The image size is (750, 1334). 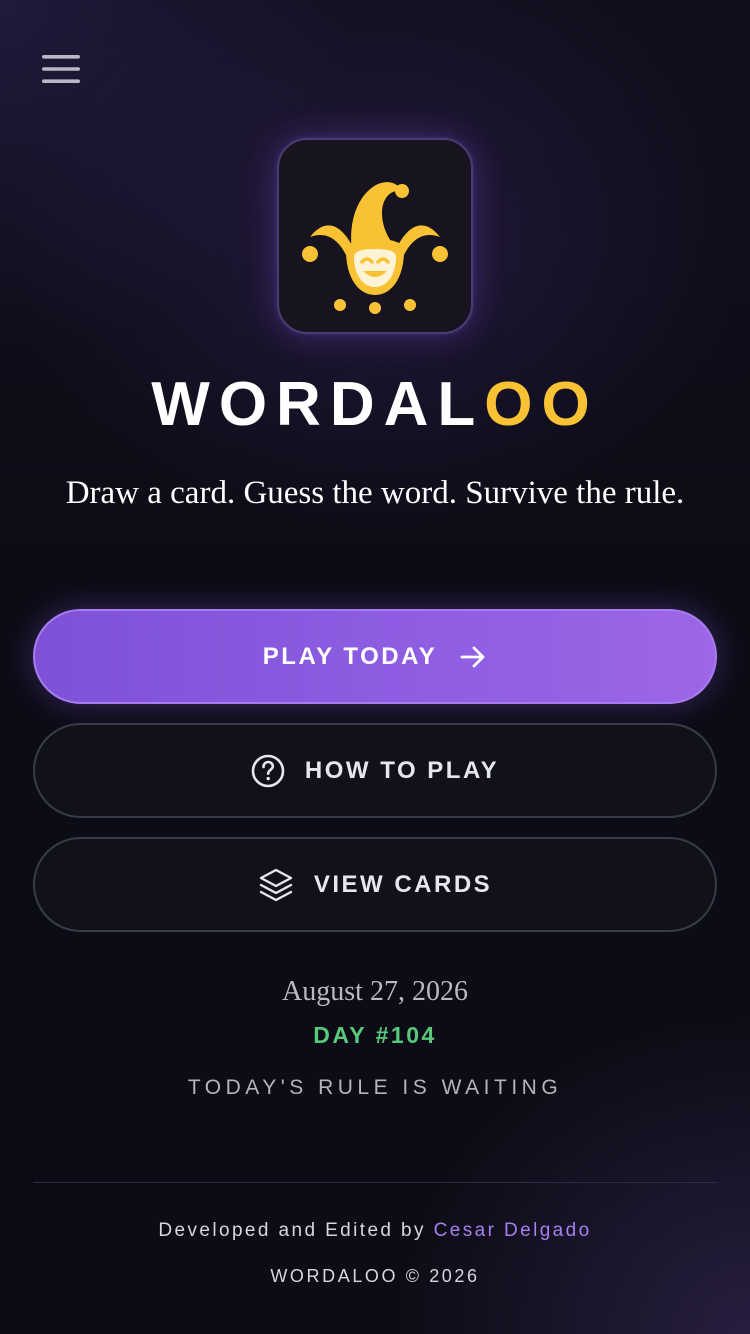 What do you see at coordinates (513, 1230) in the screenshot?
I see `author-link: Cesar Delgado` at bounding box center [513, 1230].